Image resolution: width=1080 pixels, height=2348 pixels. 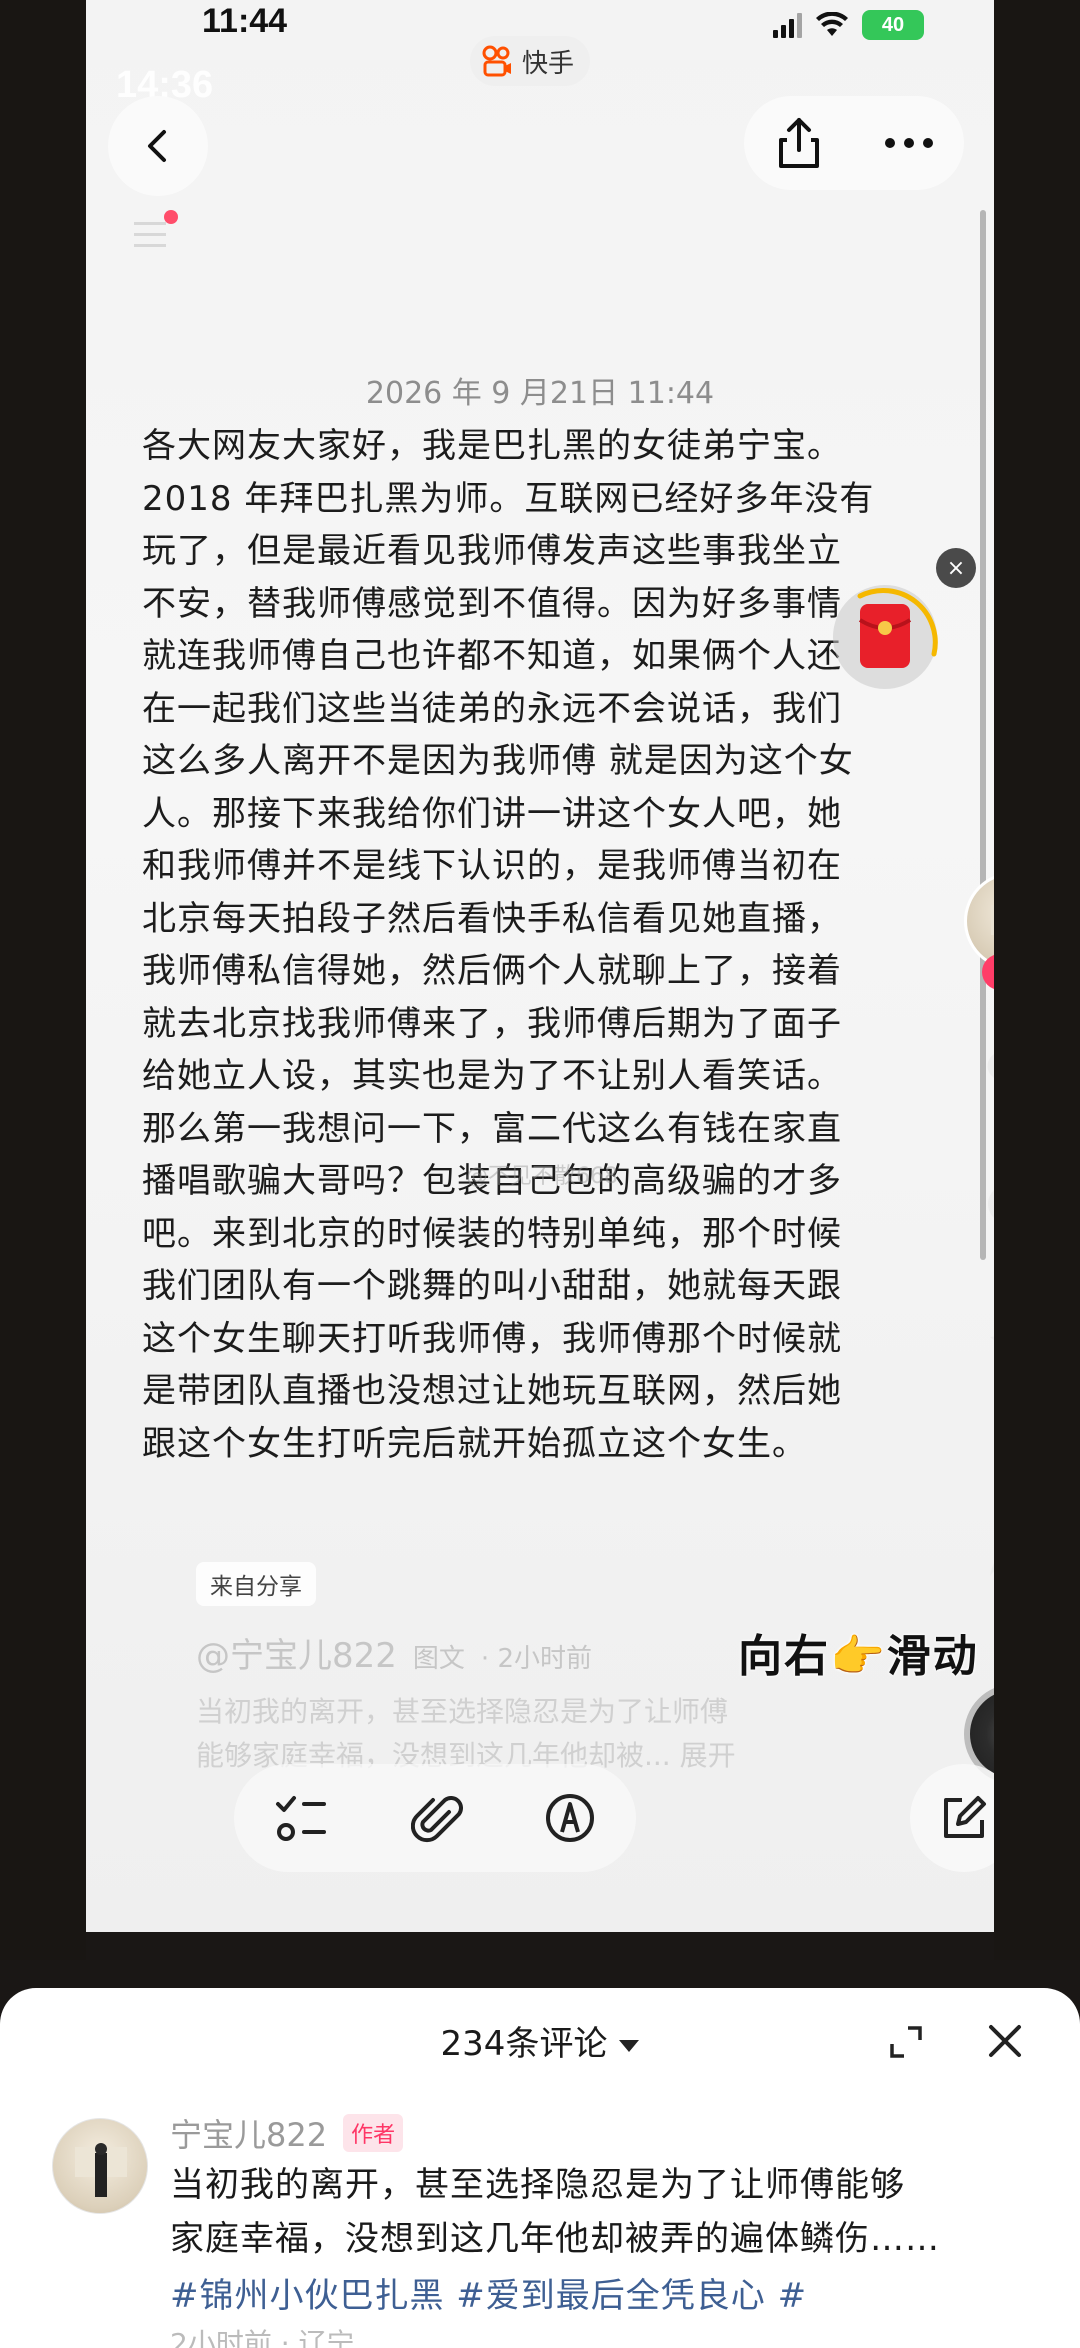 What do you see at coordinates (492, 918) in the screenshot?
I see `post-line: 北京每天拍段子然后看快手私信看见她直播，` at bounding box center [492, 918].